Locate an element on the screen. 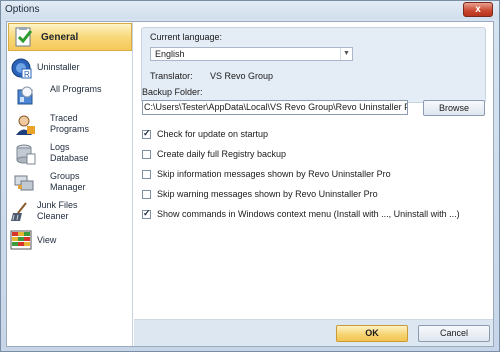  sidebar-item-uninstaller: R Uninstaller is located at coordinates (70, 69).